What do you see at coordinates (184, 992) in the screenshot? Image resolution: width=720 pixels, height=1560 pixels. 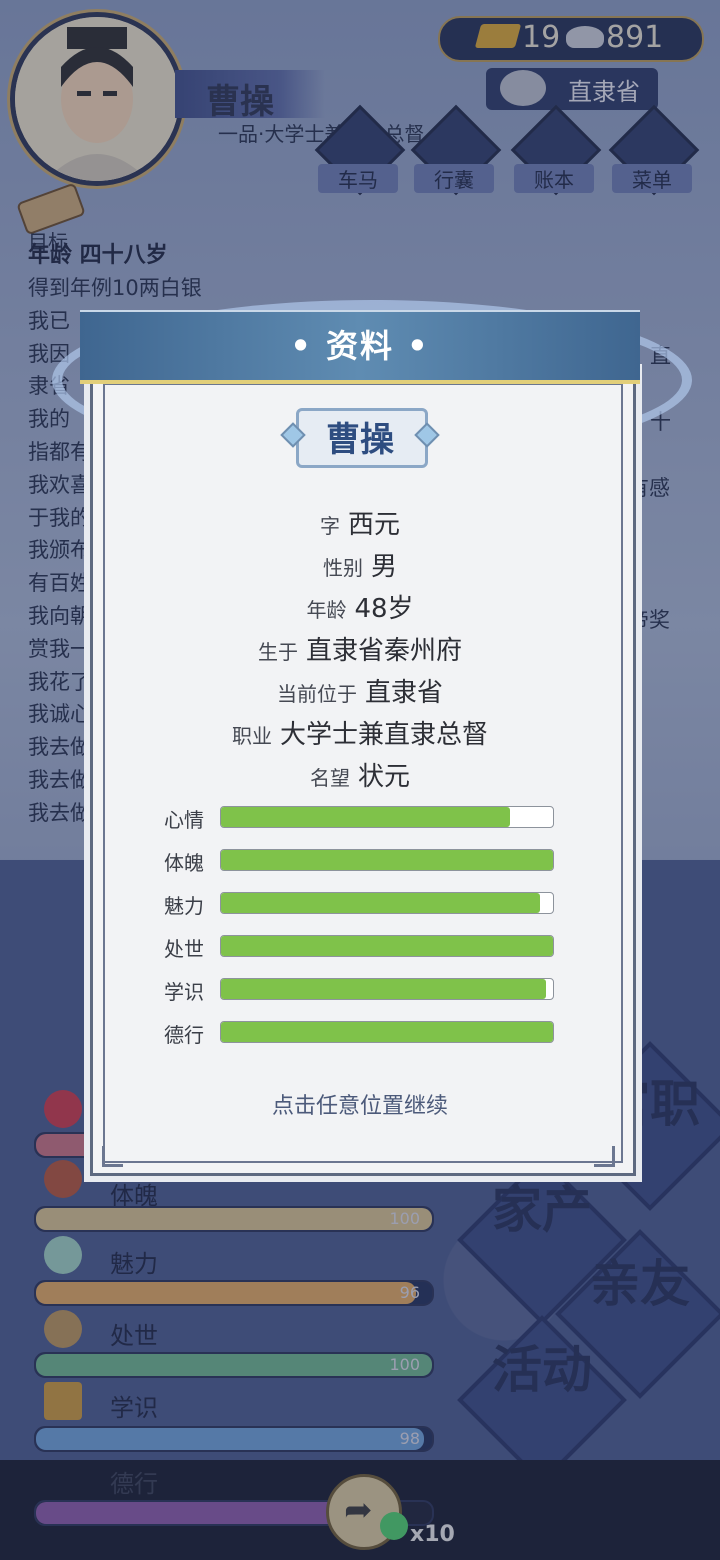 I see `attr-label-knowledge: 学识` at bounding box center [184, 992].